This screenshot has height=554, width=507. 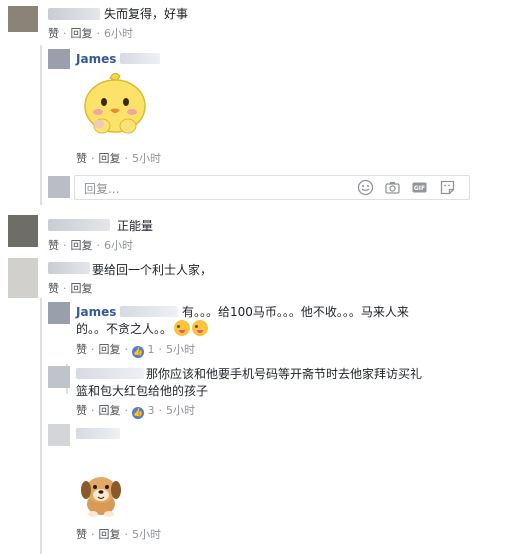 I want to click on comment-text-line2: 的。。不贪之人。。, so click(x=124, y=329).